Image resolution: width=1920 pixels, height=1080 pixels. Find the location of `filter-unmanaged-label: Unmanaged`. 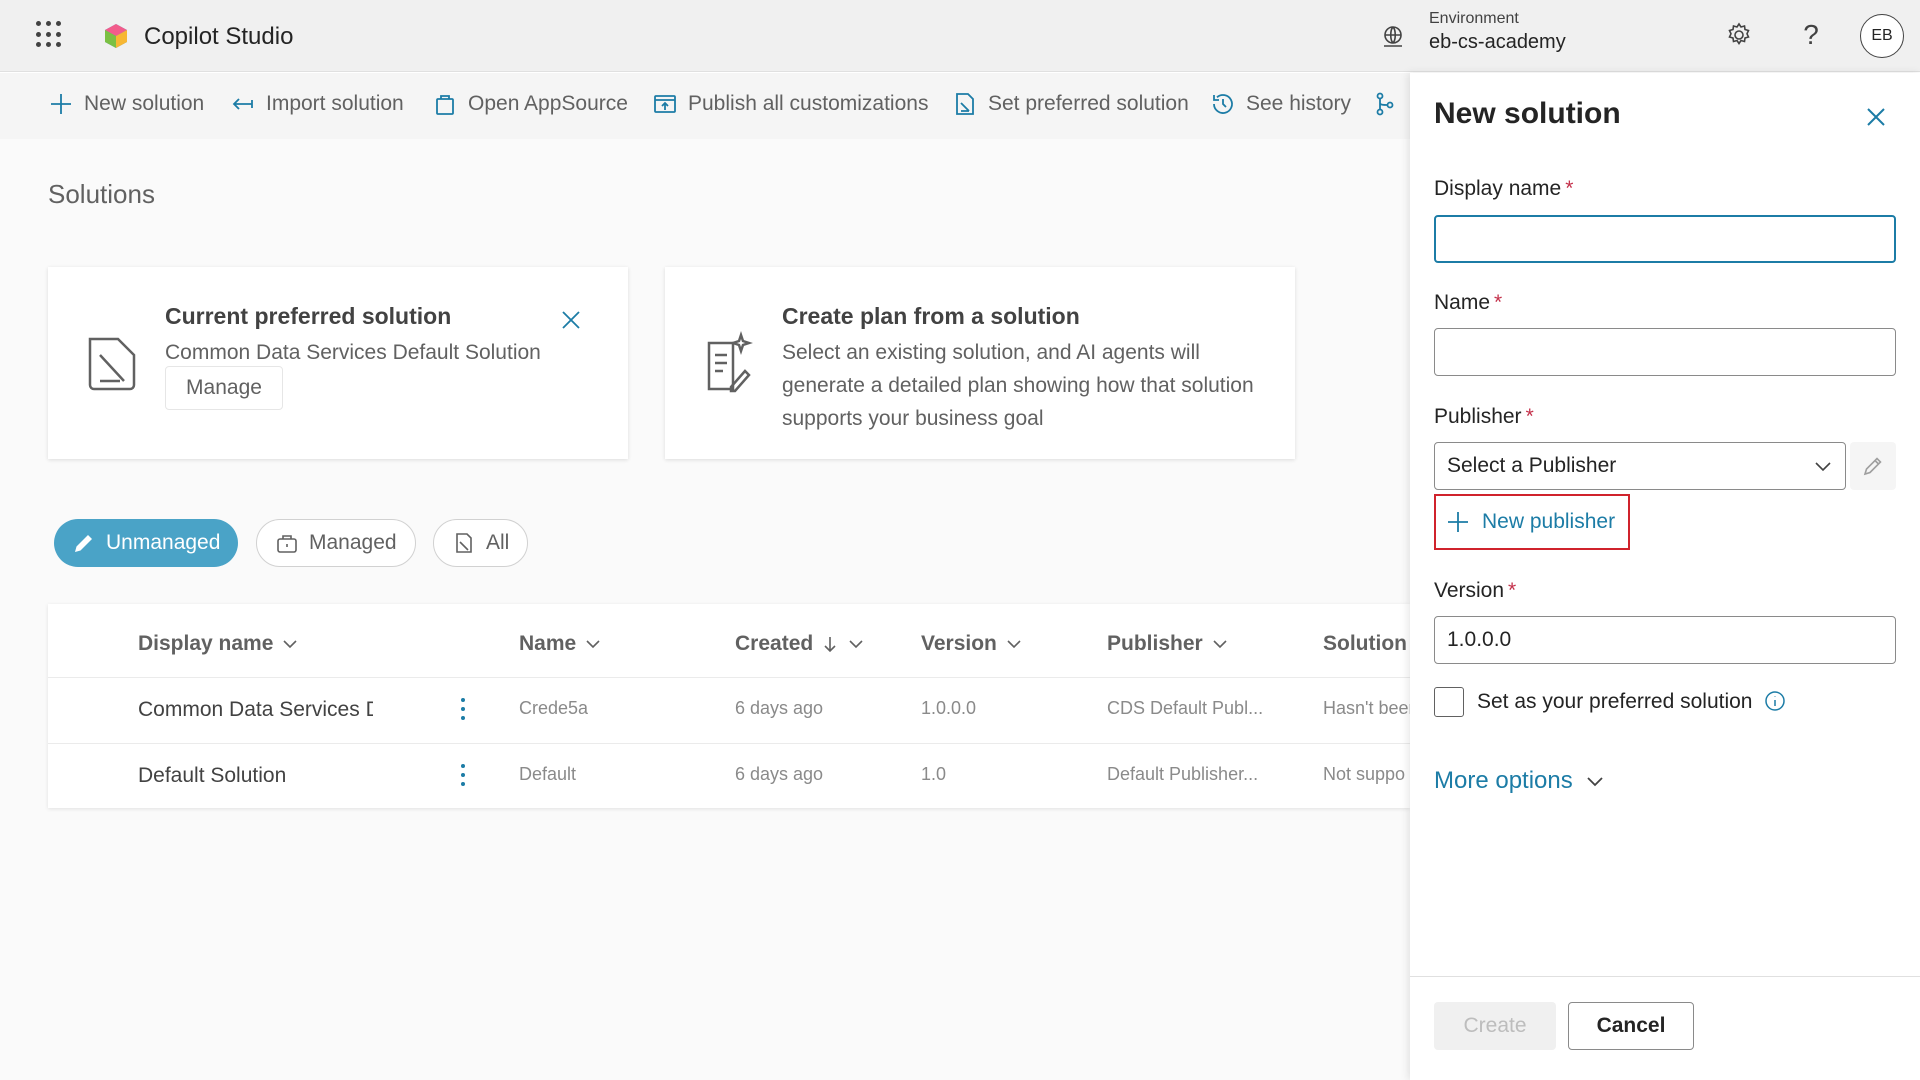

filter-unmanaged-label: Unmanaged is located at coordinates (163, 542).